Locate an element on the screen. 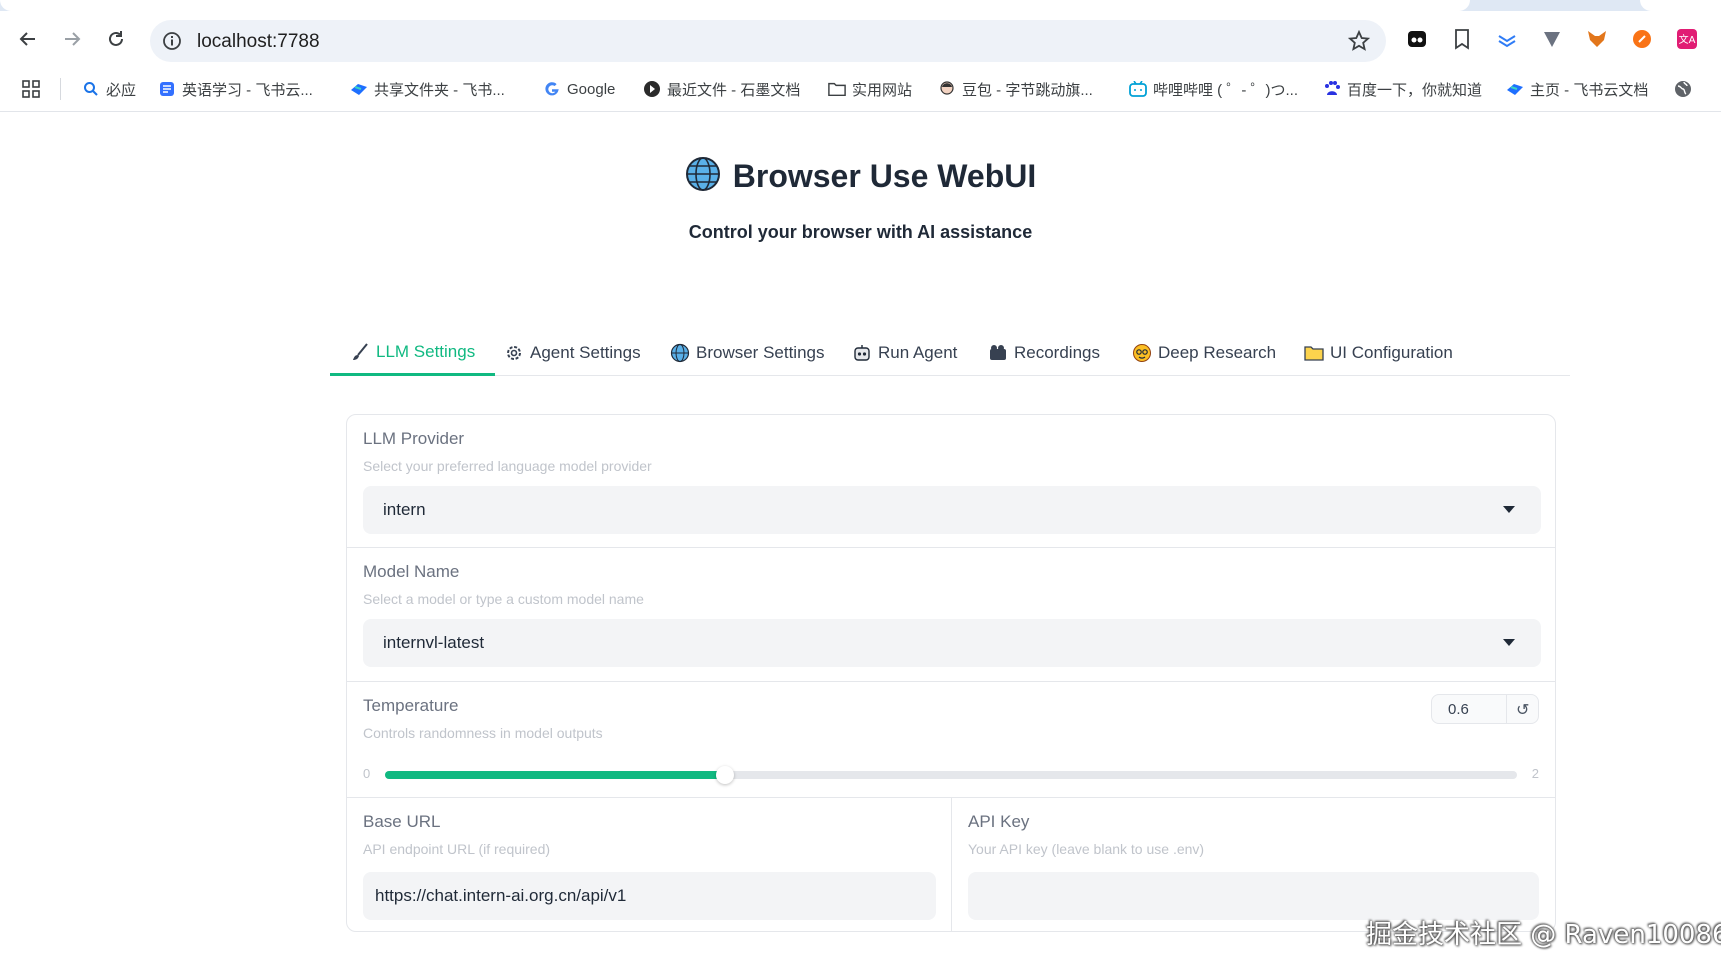  page-title: Browser Use WebUI is located at coordinates (884, 176).